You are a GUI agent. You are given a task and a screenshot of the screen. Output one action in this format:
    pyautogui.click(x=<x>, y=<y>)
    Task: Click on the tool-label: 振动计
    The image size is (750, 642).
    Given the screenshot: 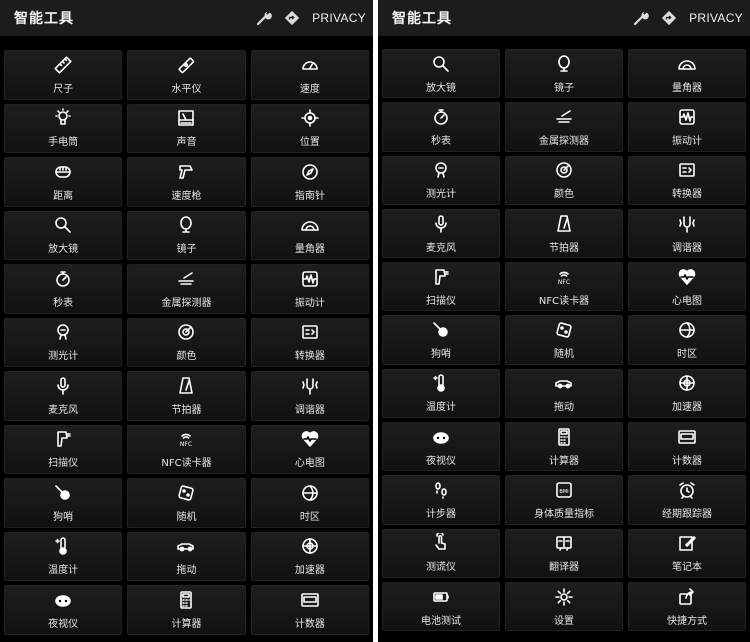 What is the action you would take?
    pyautogui.click(x=309, y=303)
    